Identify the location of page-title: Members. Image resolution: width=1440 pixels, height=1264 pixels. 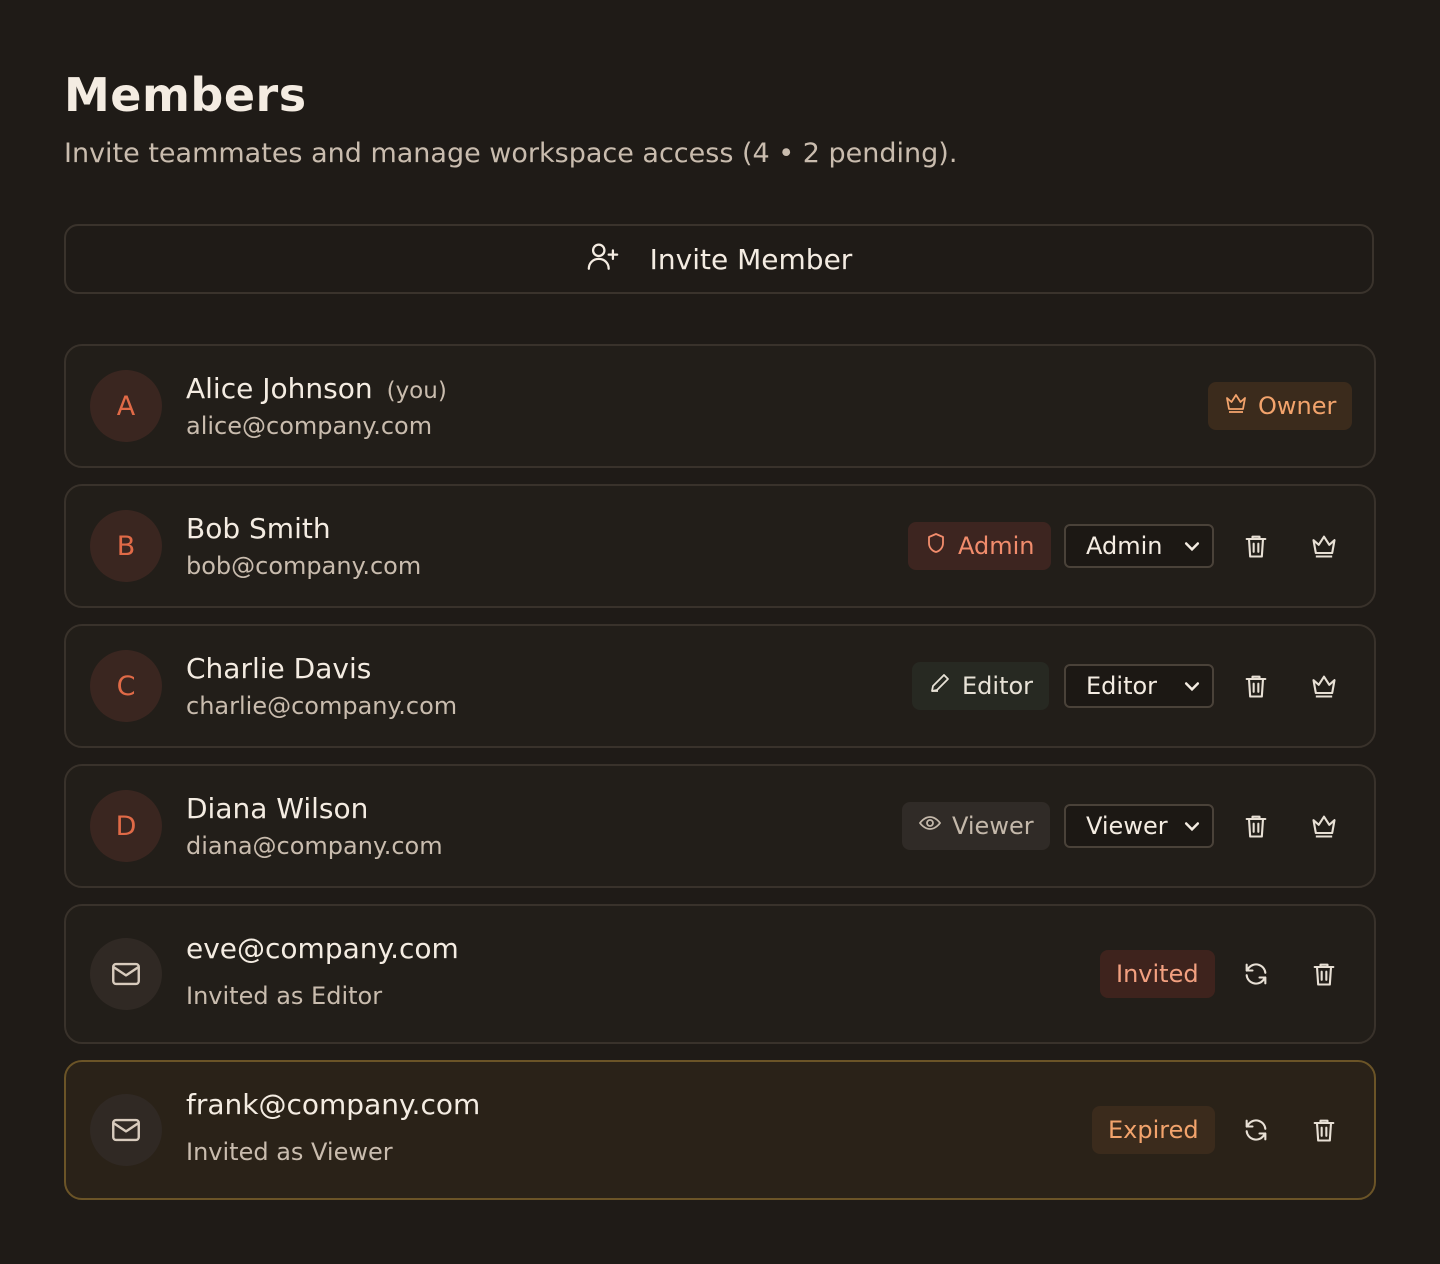
(185, 95).